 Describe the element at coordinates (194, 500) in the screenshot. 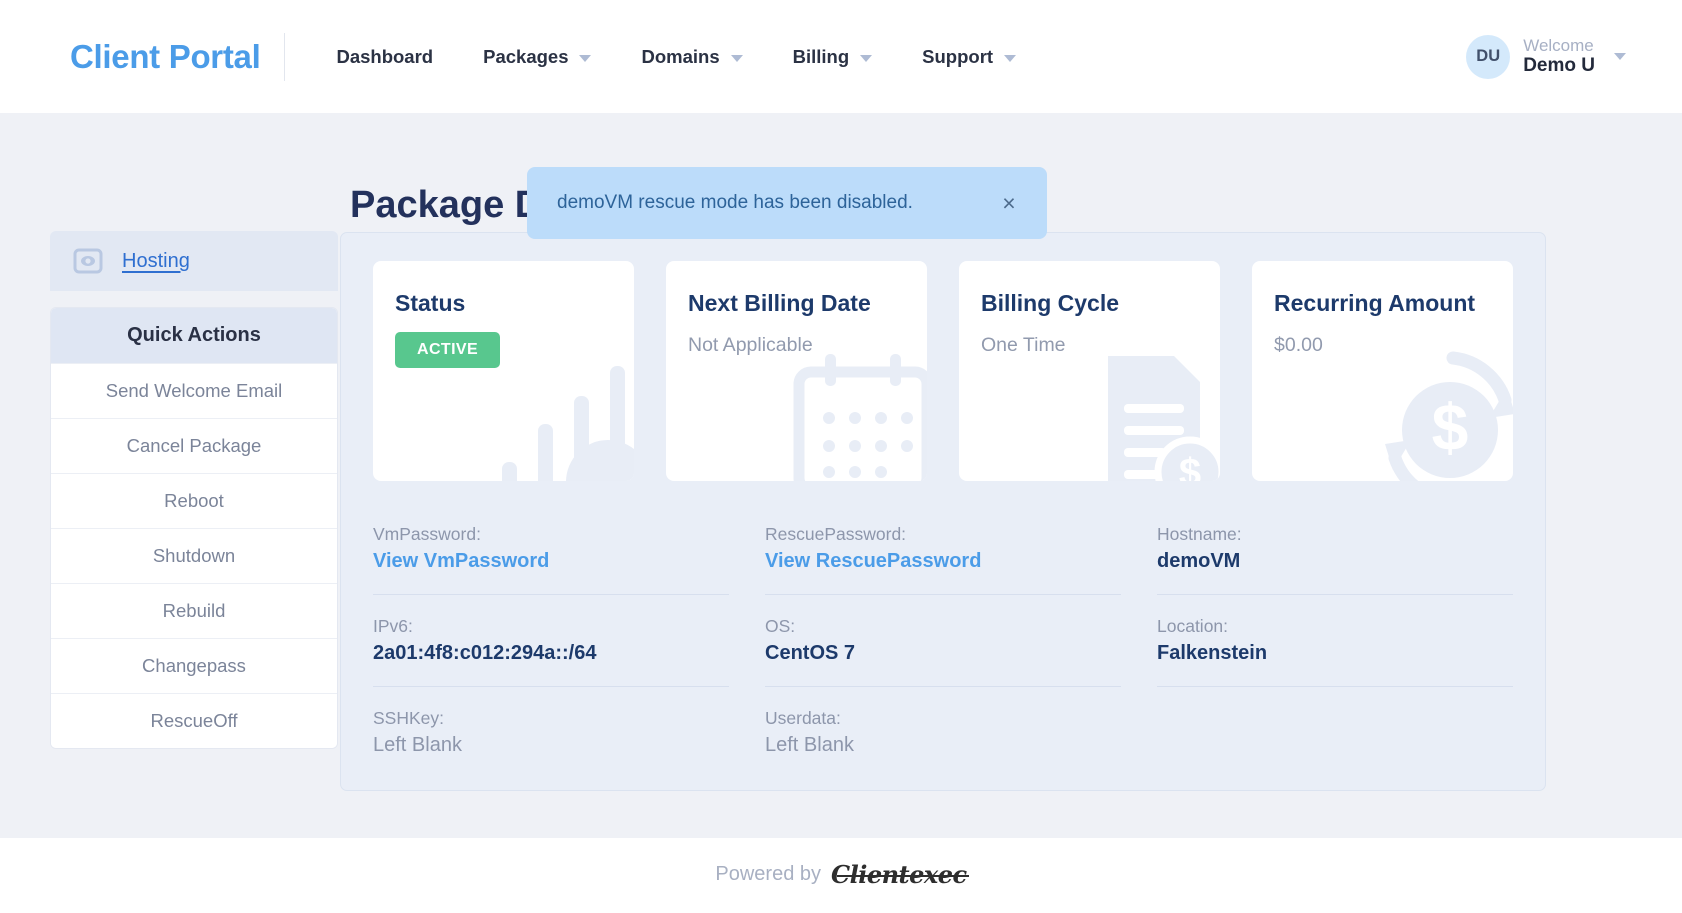

I see `quick-action-item: Reboot` at that location.